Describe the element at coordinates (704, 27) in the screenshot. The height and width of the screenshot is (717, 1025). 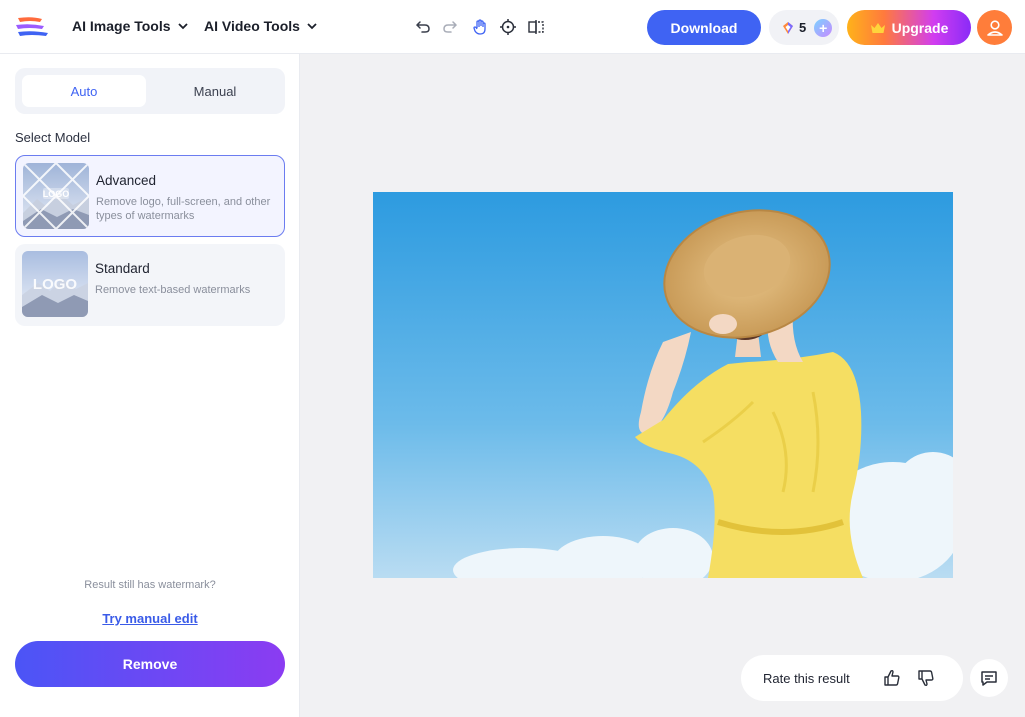
I see `download-button: Download` at that location.